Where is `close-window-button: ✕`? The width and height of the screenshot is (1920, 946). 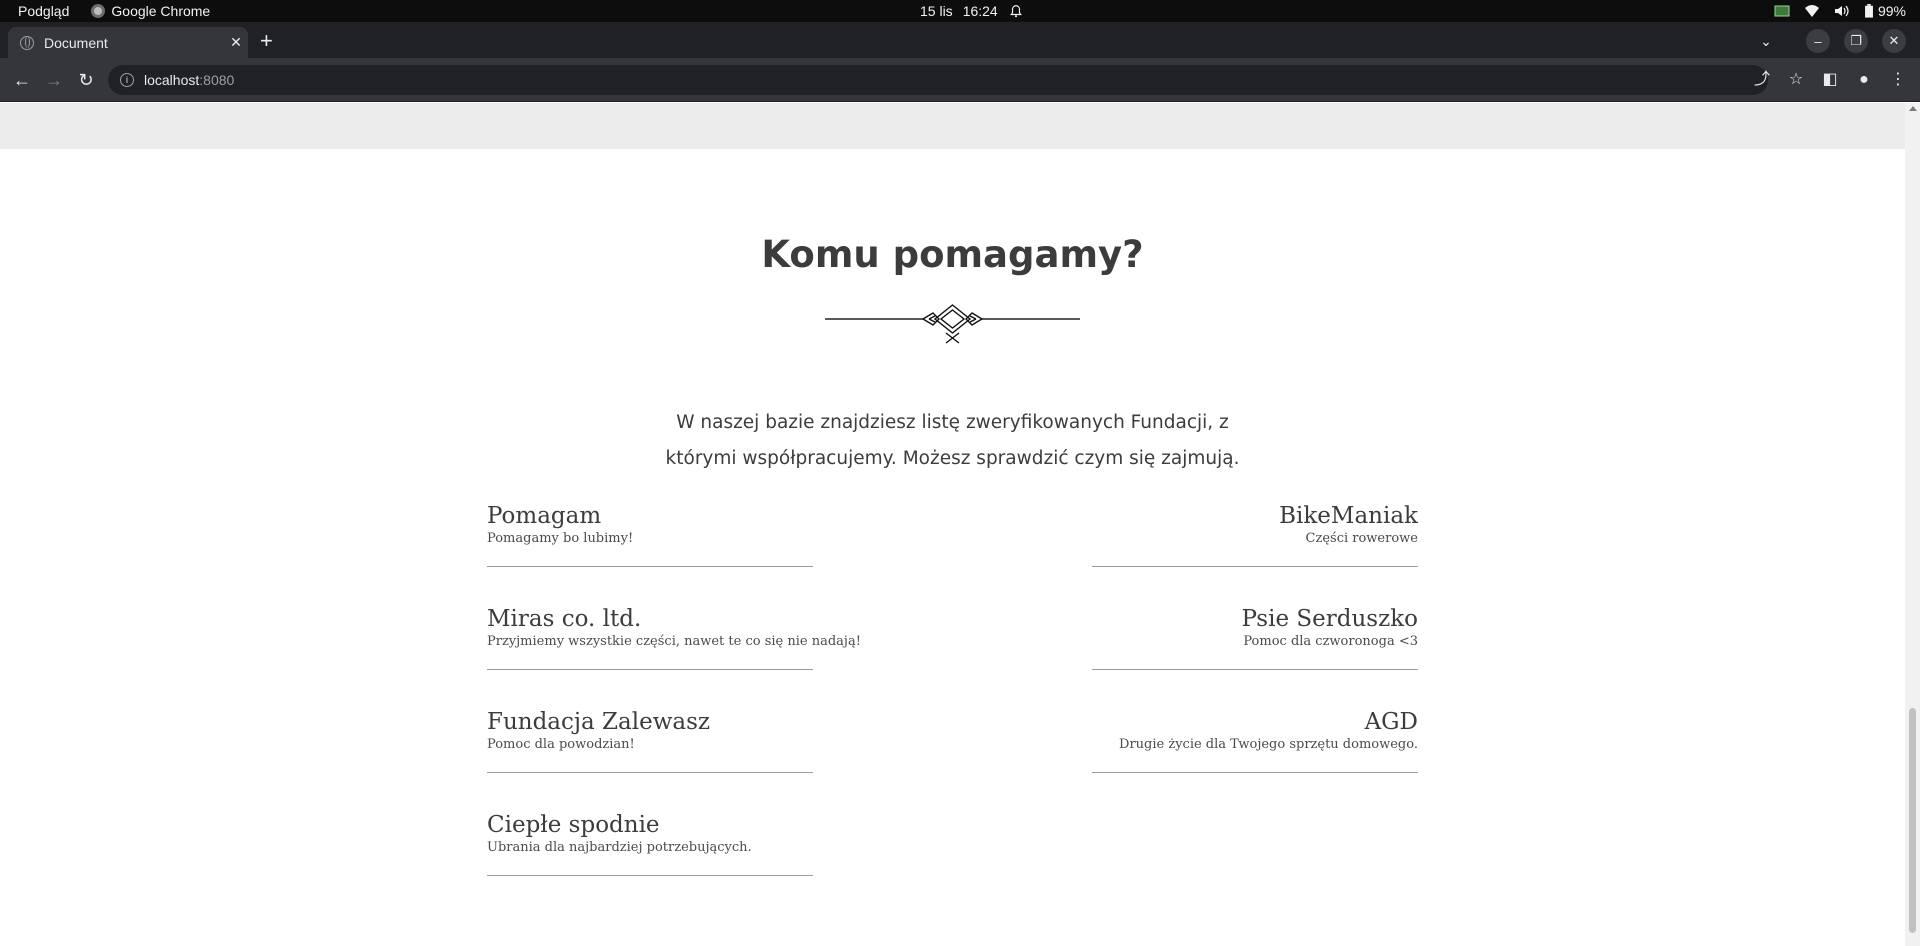
close-window-button: ✕ is located at coordinates (1894, 41).